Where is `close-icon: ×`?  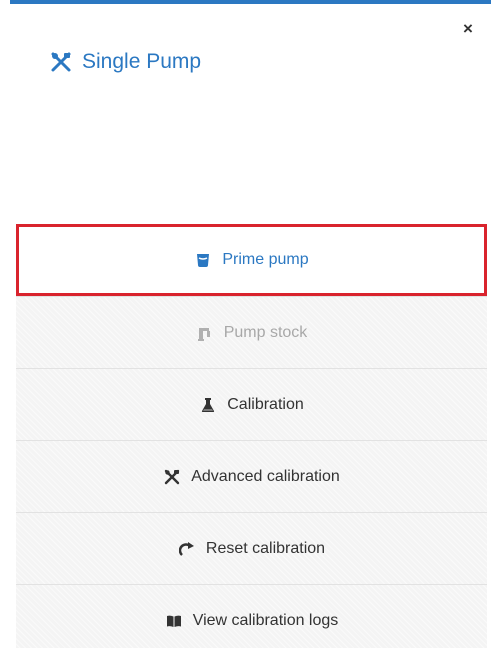 close-icon: × is located at coordinates (468, 29).